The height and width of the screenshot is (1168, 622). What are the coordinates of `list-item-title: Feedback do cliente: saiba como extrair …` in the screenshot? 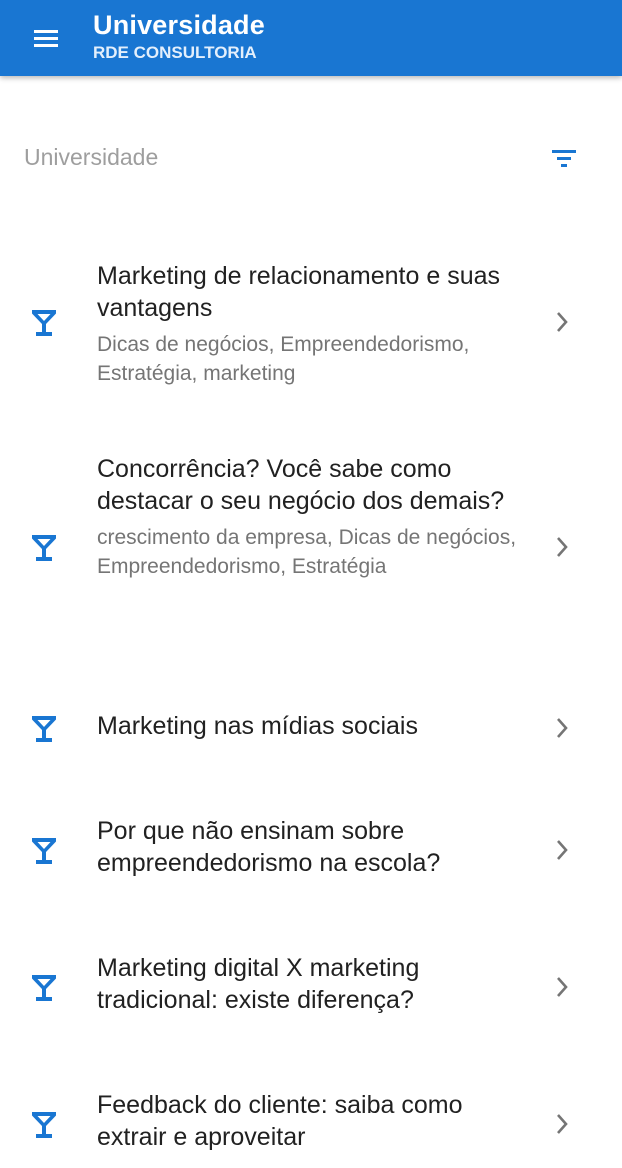 It's located at (280, 1121).